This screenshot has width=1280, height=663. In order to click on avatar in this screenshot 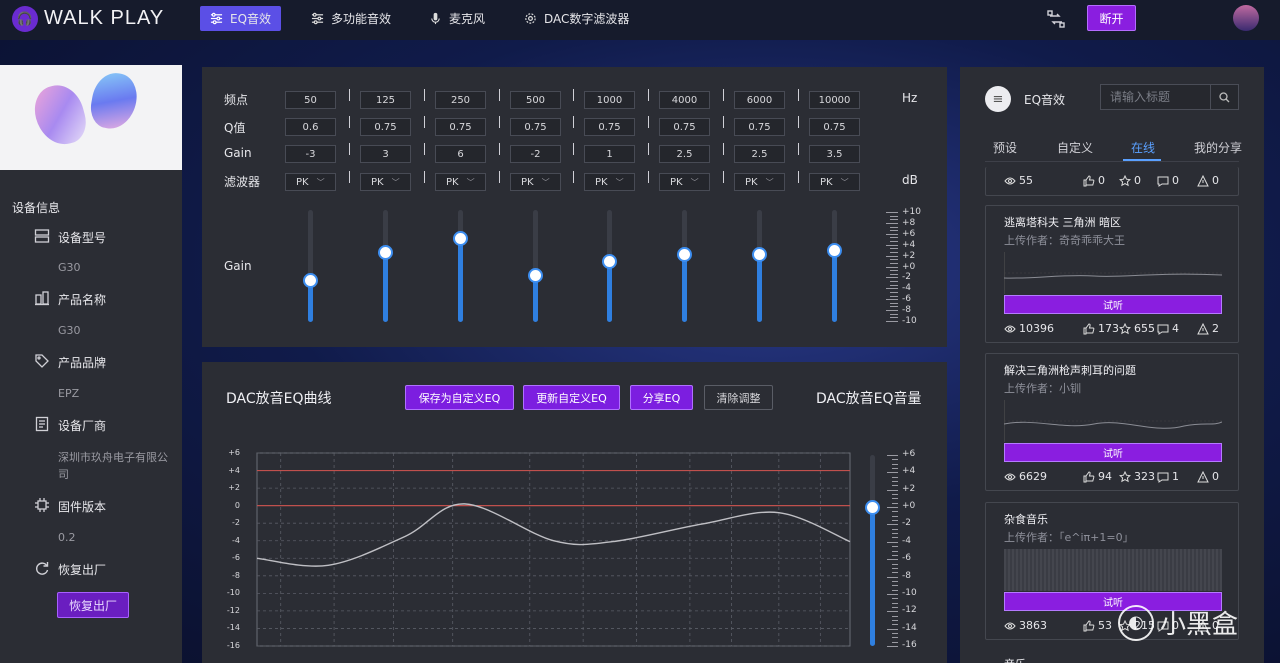, I will do `click(1246, 18)`.